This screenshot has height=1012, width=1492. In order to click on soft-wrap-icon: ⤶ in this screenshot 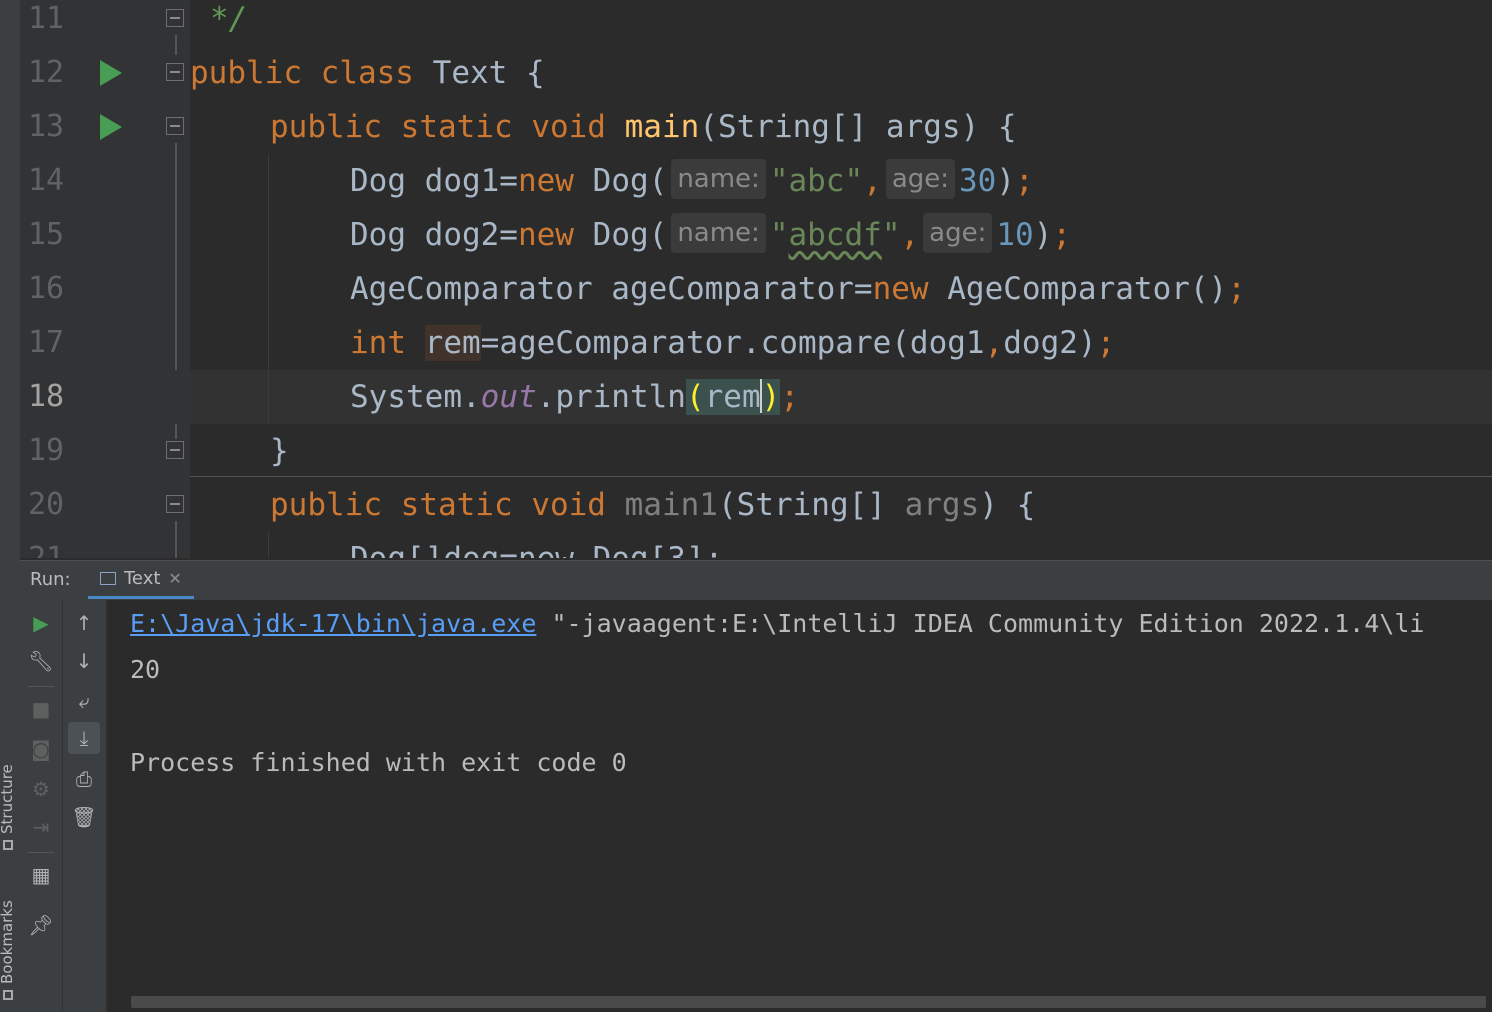, I will do `click(84, 701)`.